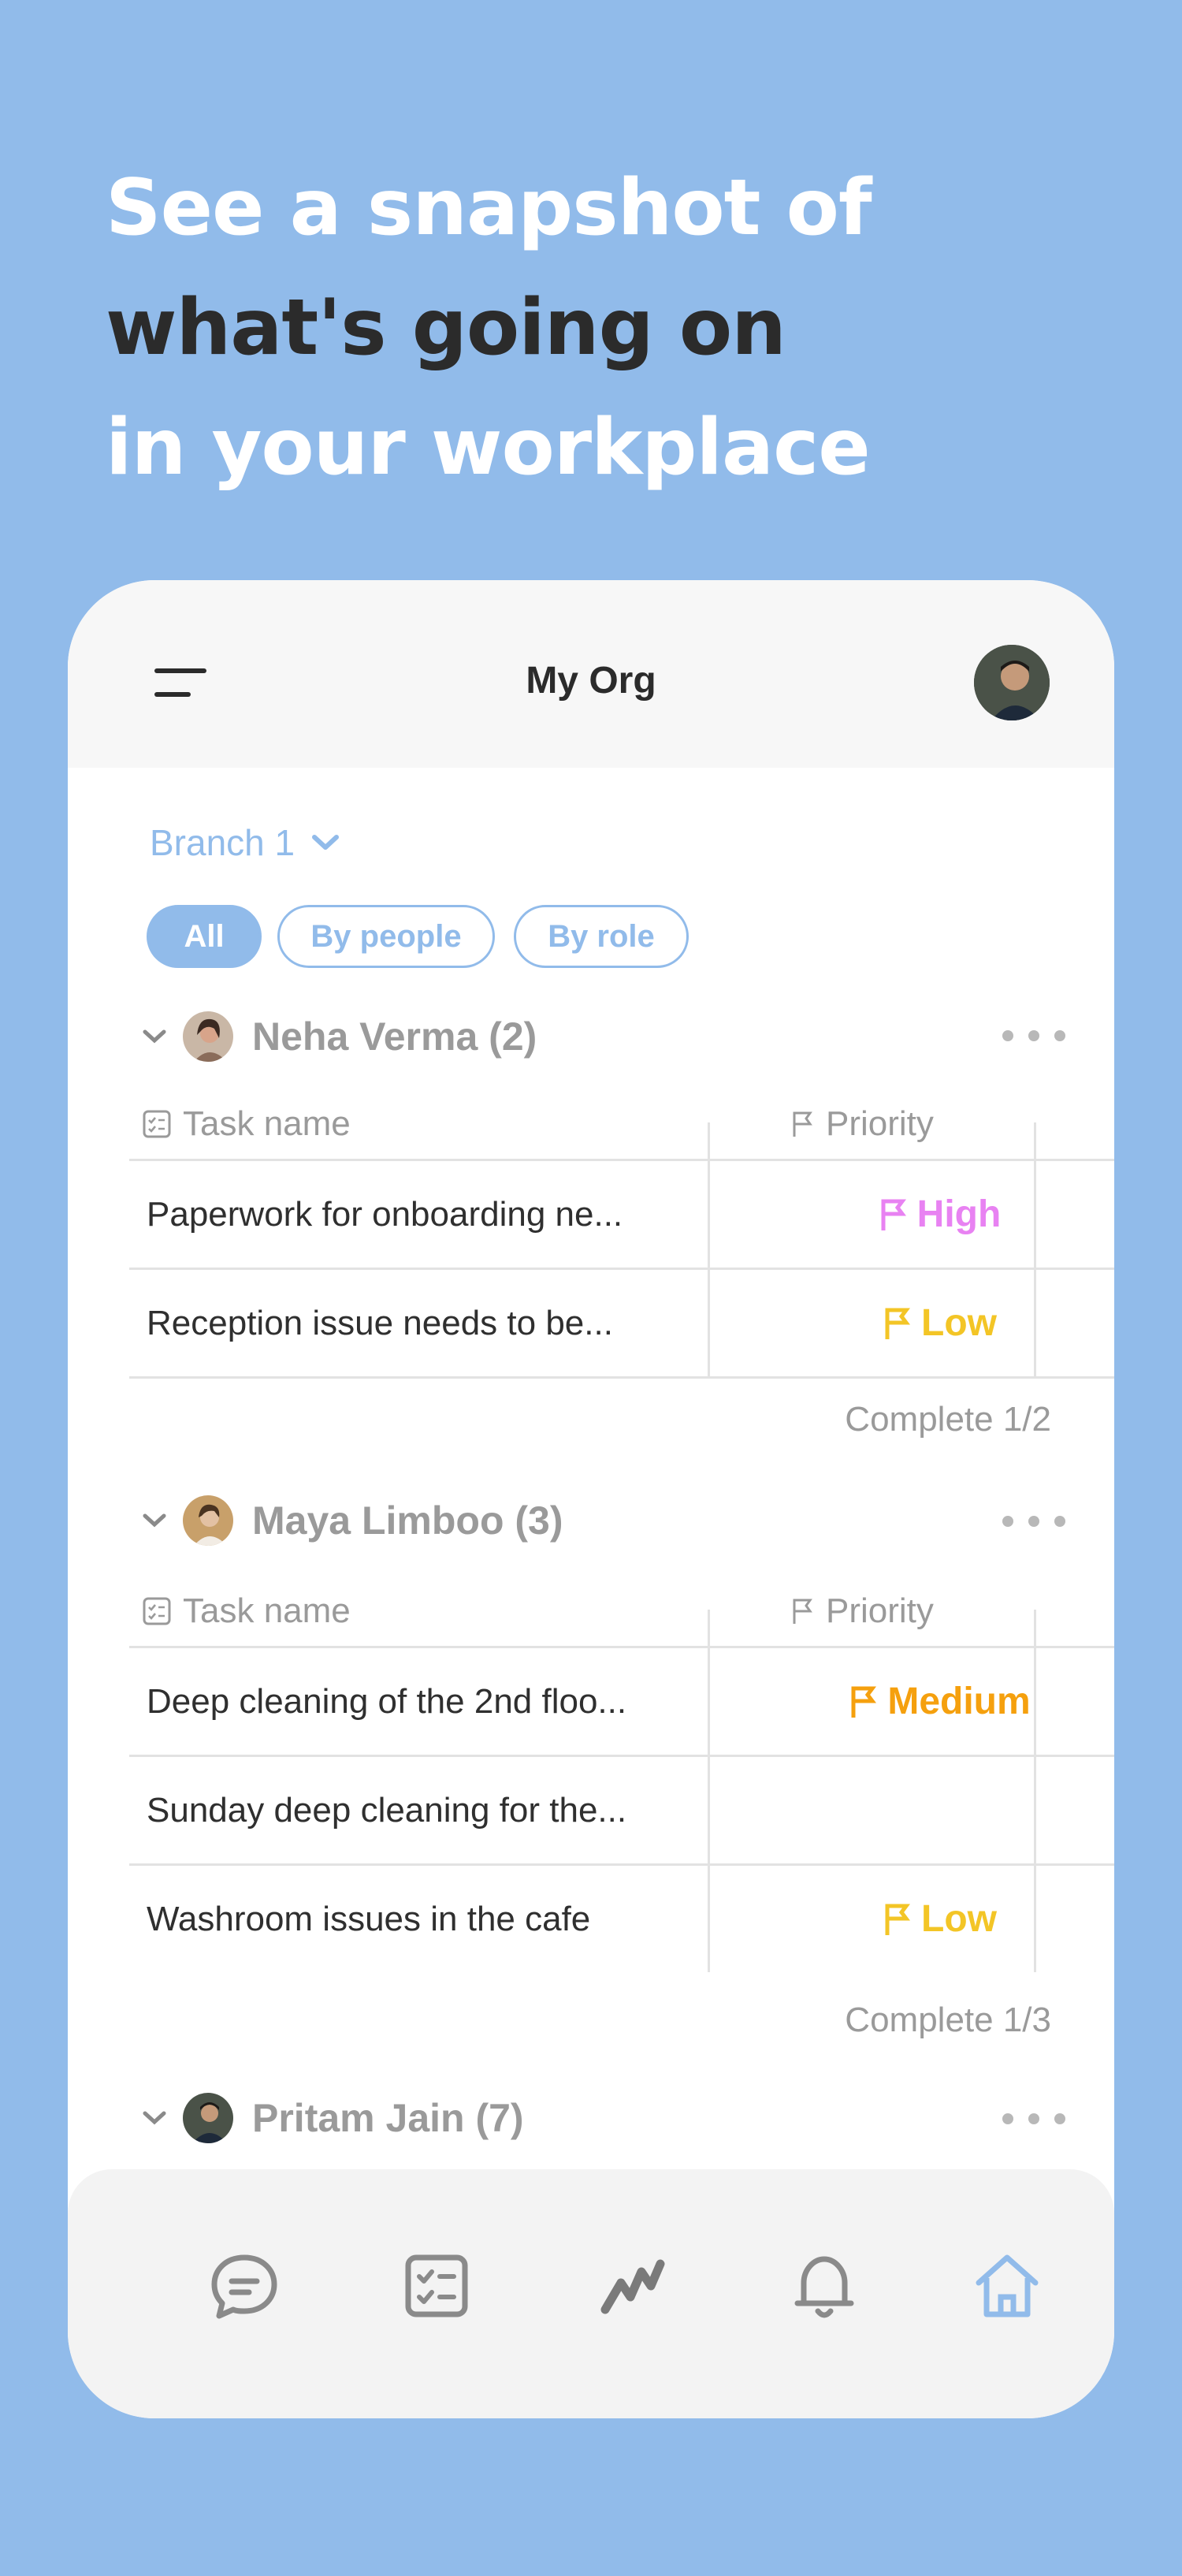  Describe the element at coordinates (407, 1520) in the screenshot. I see `group-name: Maya Limboo (3)` at that location.